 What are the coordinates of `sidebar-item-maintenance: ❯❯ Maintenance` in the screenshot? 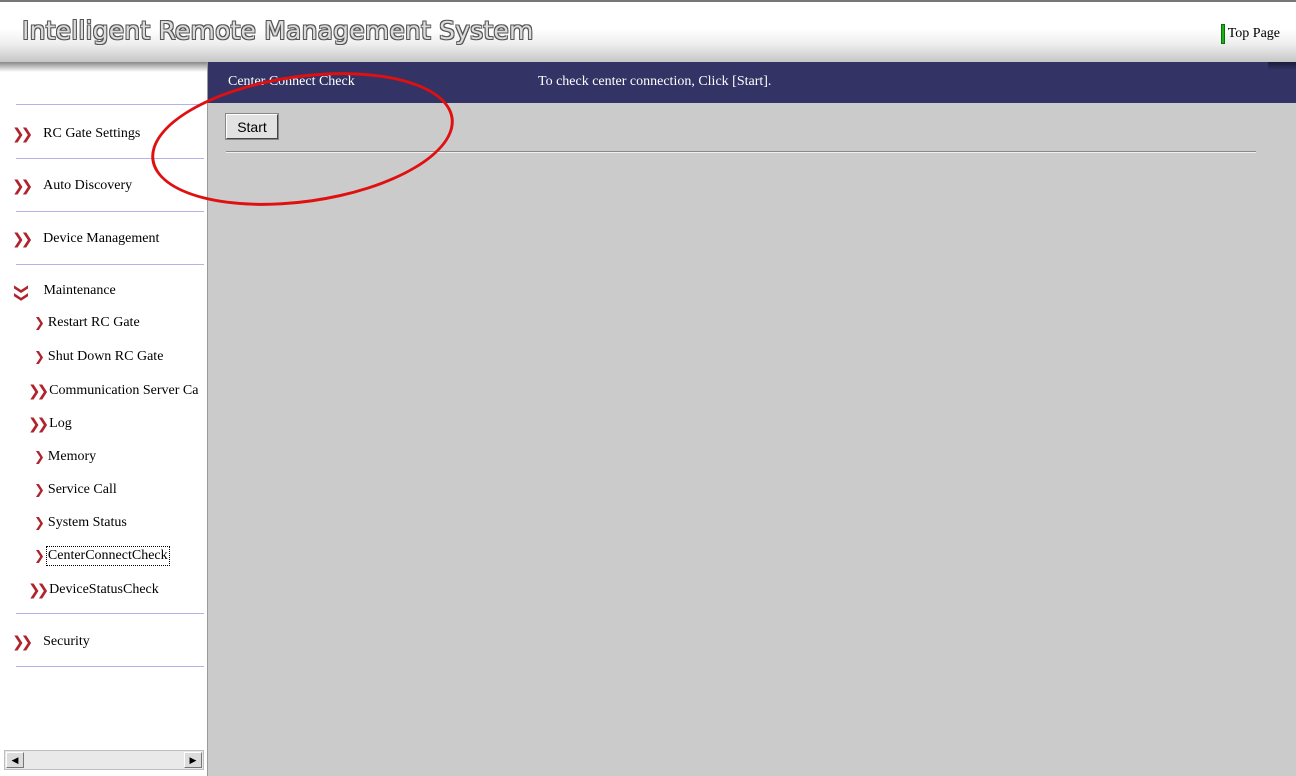 It's located at (65, 291).